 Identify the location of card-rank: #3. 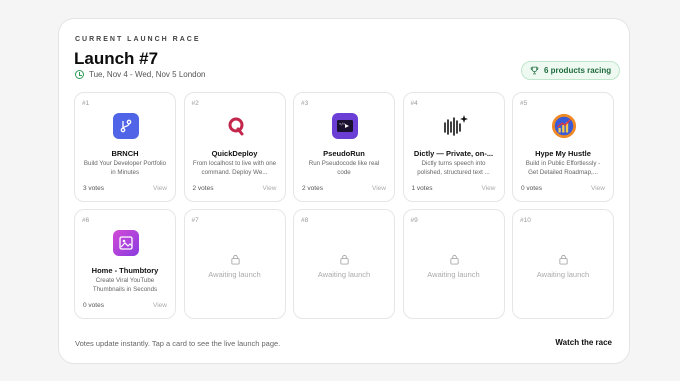
(305, 103).